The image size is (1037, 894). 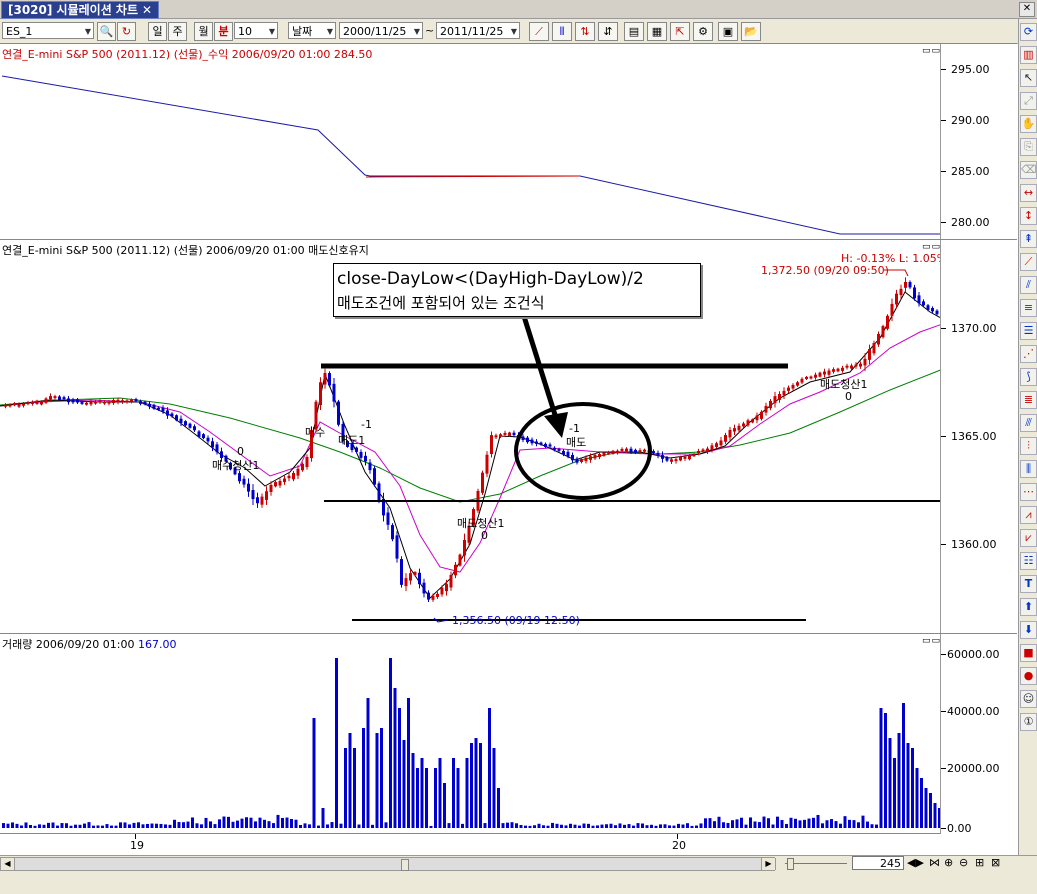 What do you see at coordinates (405, 865) in the screenshot?
I see `scroll-thumb` at bounding box center [405, 865].